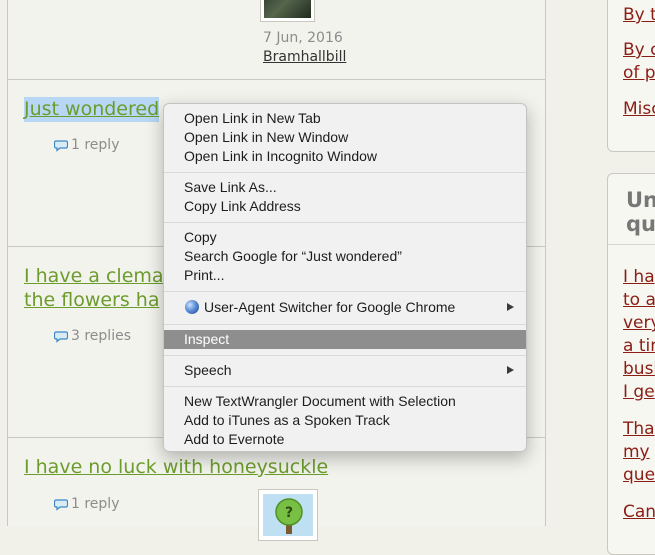 The image size is (655, 555). What do you see at coordinates (639, 346) in the screenshot?
I see `sidebar-question-link: a tin` at bounding box center [639, 346].